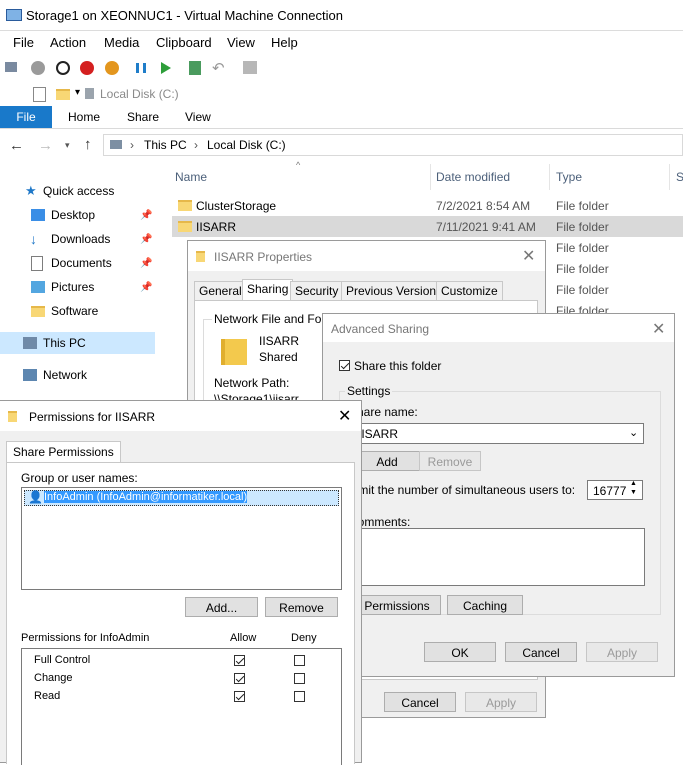 The image size is (683, 765). Describe the element at coordinates (38, 68) in the screenshot. I see `start-icon` at that location.